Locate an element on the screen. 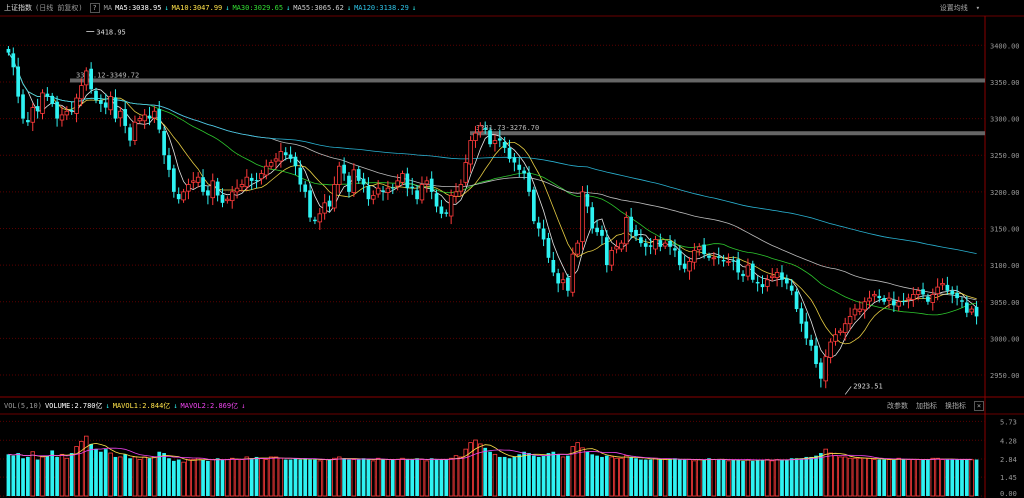 This screenshot has width=1024, height=498. price-tick-label: 3400.00 is located at coordinates (1005, 46).